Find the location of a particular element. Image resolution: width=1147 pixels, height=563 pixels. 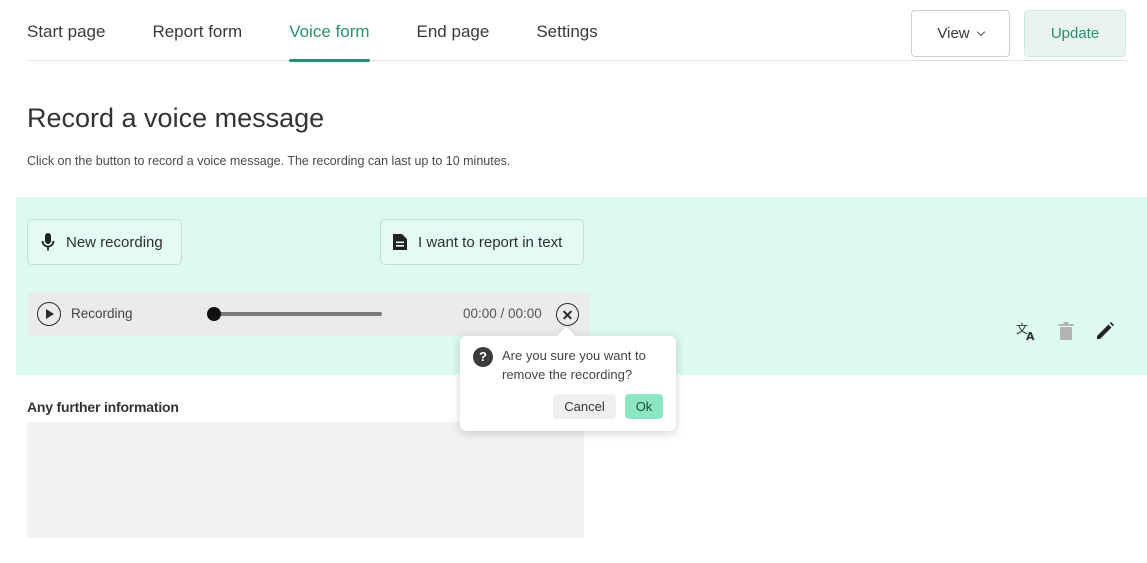

microphone-icon is located at coordinates (48, 242).